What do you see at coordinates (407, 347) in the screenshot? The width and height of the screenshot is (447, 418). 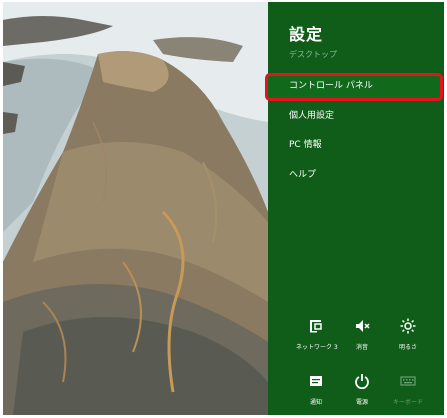 I see `quick-brightness-label: 明るさ` at bounding box center [407, 347].